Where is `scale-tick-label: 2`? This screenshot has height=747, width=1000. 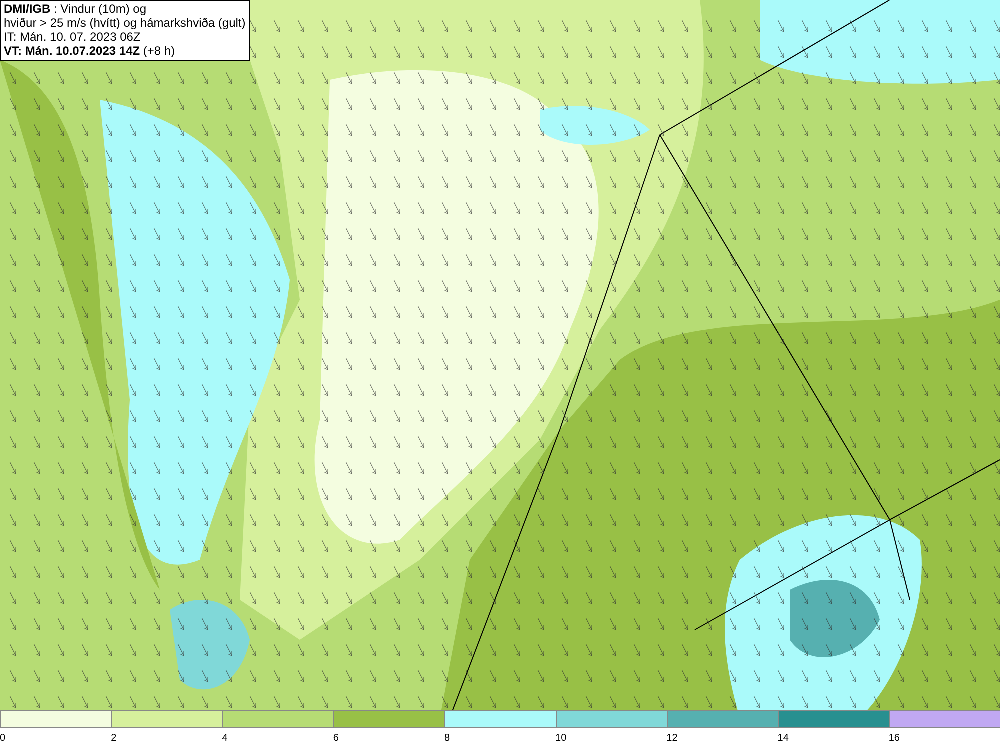 scale-tick-label: 2 is located at coordinates (114, 739).